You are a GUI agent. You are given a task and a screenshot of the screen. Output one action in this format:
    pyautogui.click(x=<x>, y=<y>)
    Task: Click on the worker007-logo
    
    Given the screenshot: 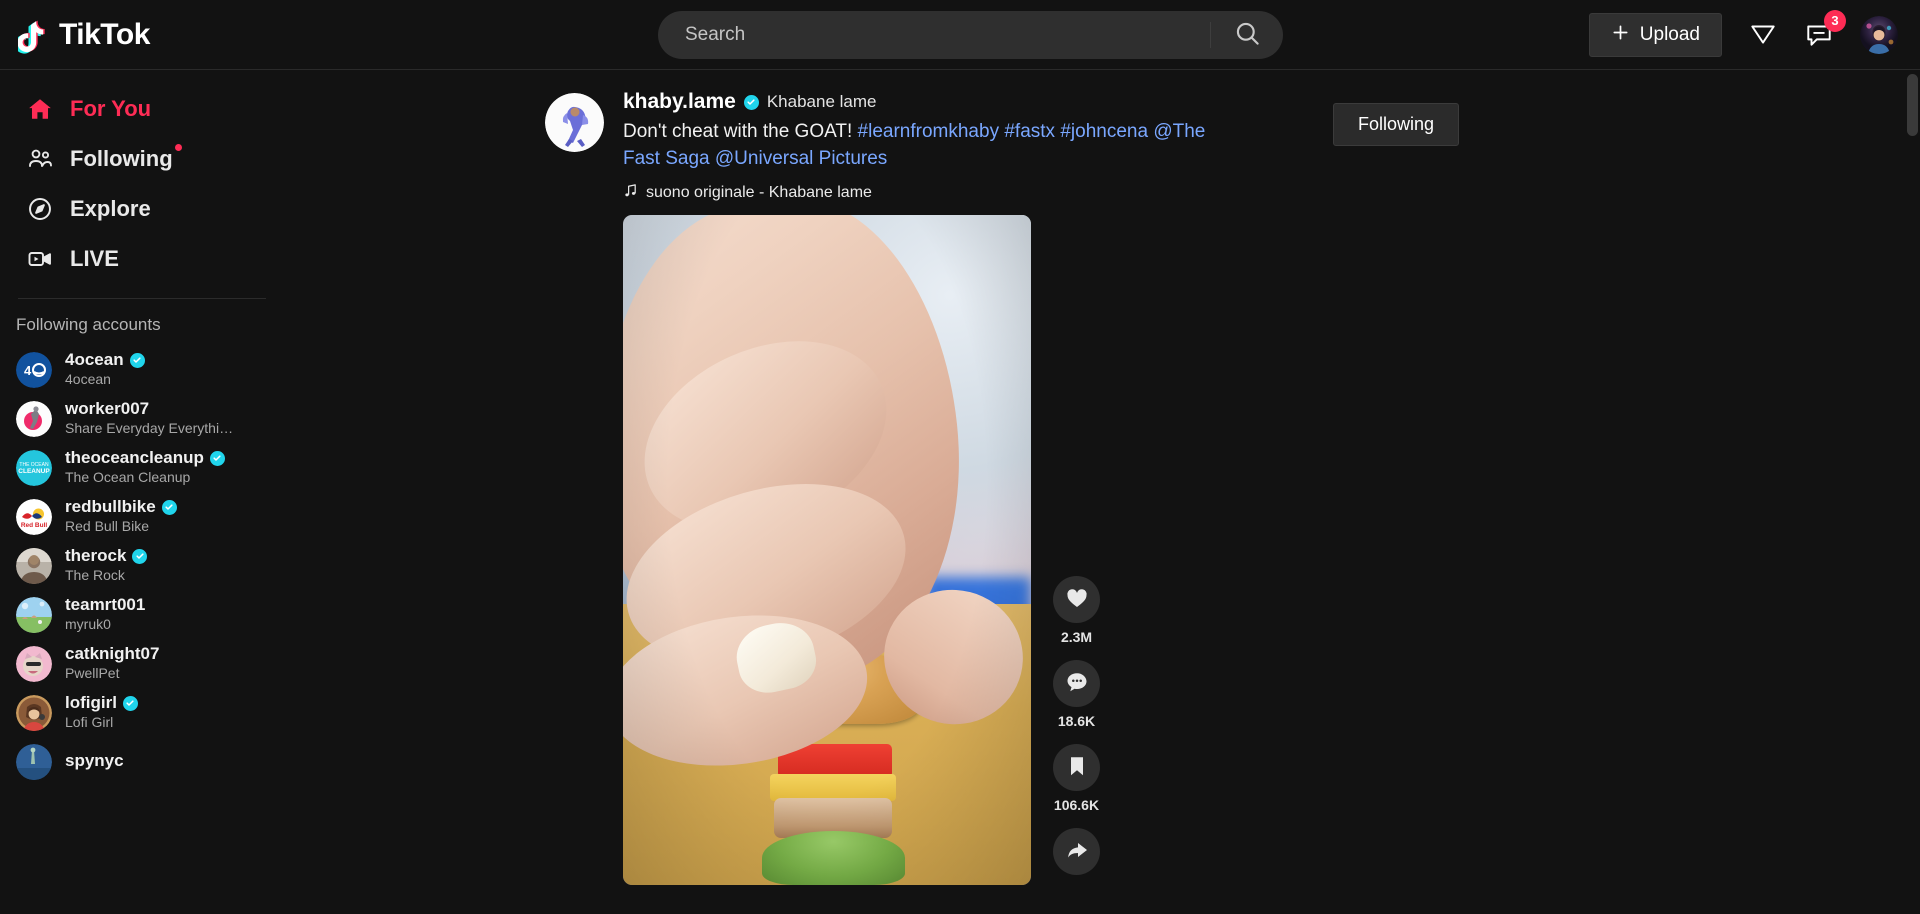 What is the action you would take?
    pyautogui.click(x=34, y=418)
    